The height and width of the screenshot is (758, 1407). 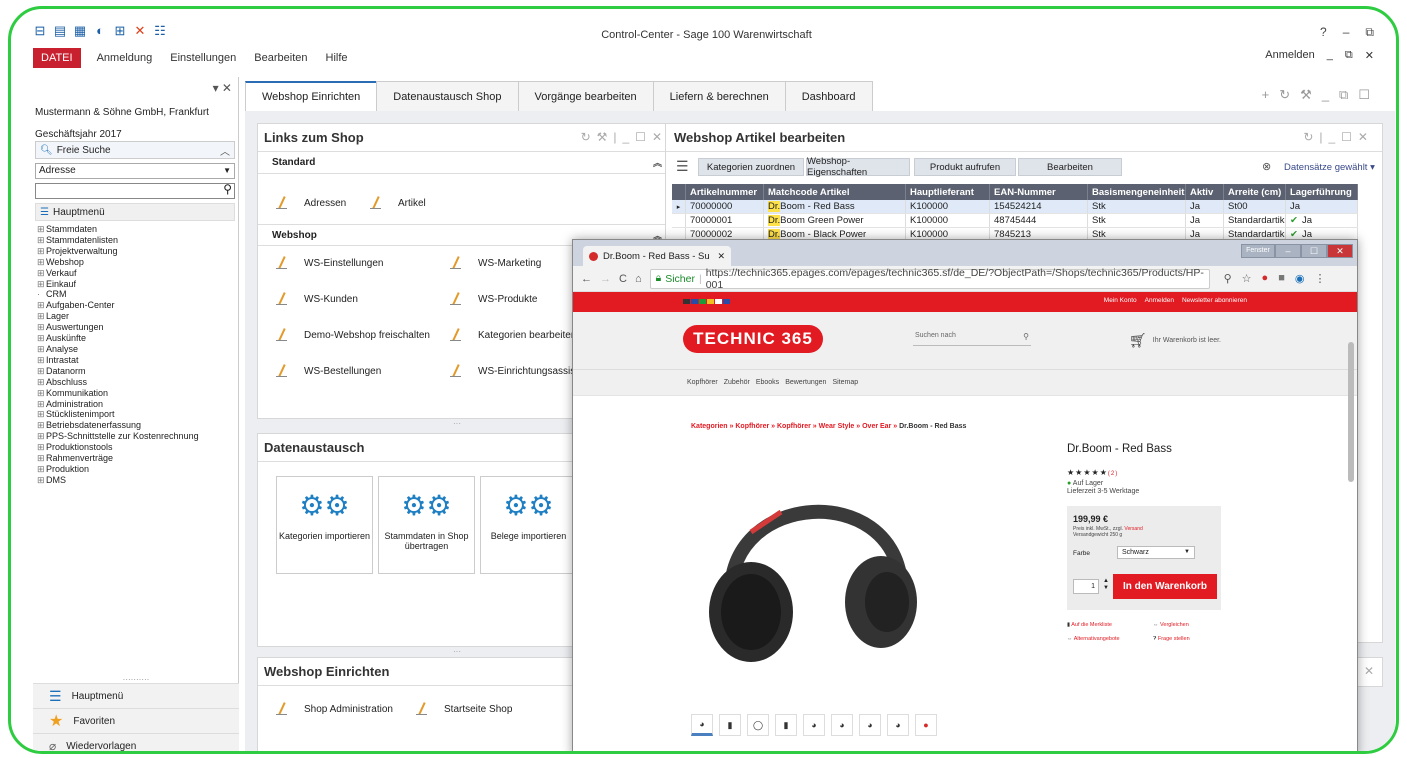 I want to click on clear-filter-icon: ⊗, so click(x=1266, y=166).